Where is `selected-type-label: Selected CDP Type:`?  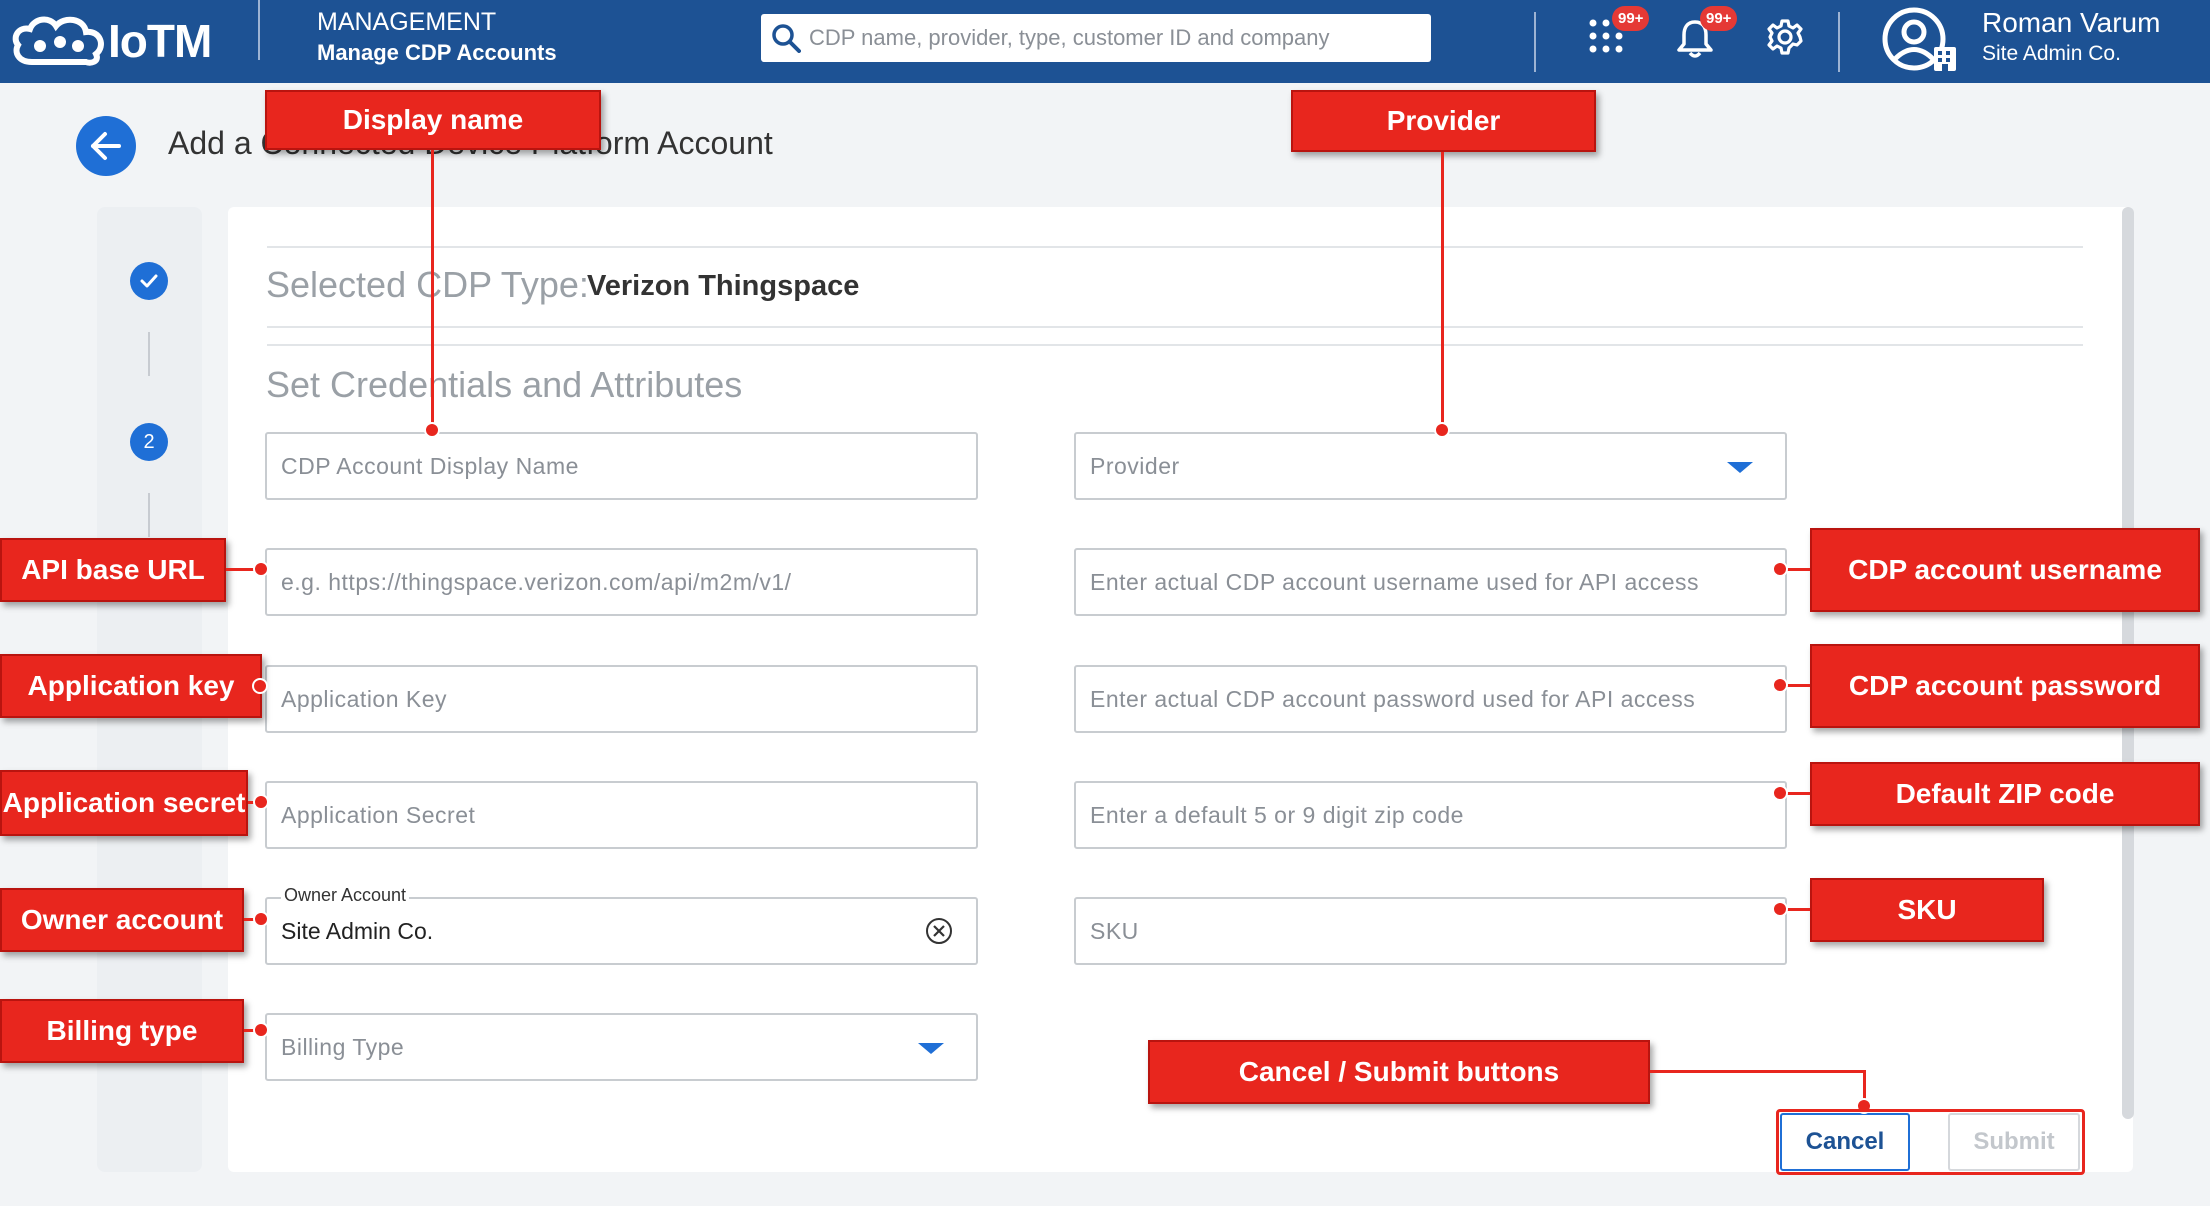
selected-type-label: Selected CDP Type: is located at coordinates (427, 284).